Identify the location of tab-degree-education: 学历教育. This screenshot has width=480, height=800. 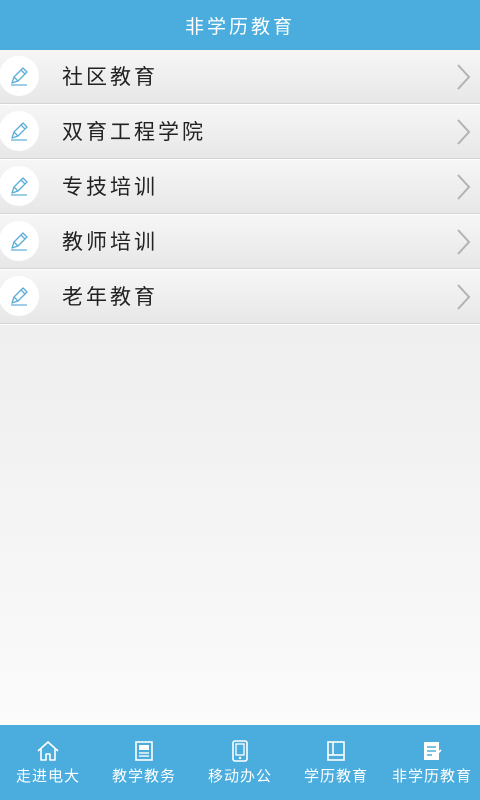
(336, 762).